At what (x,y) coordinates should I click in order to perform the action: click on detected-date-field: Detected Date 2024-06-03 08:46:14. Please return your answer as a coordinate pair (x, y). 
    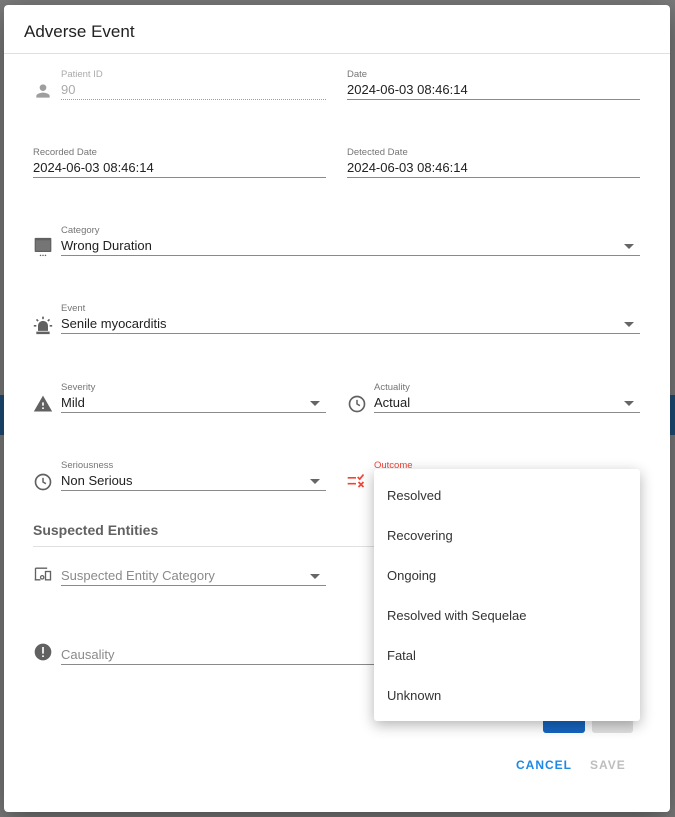
    Looking at the image, I should click on (493, 164).